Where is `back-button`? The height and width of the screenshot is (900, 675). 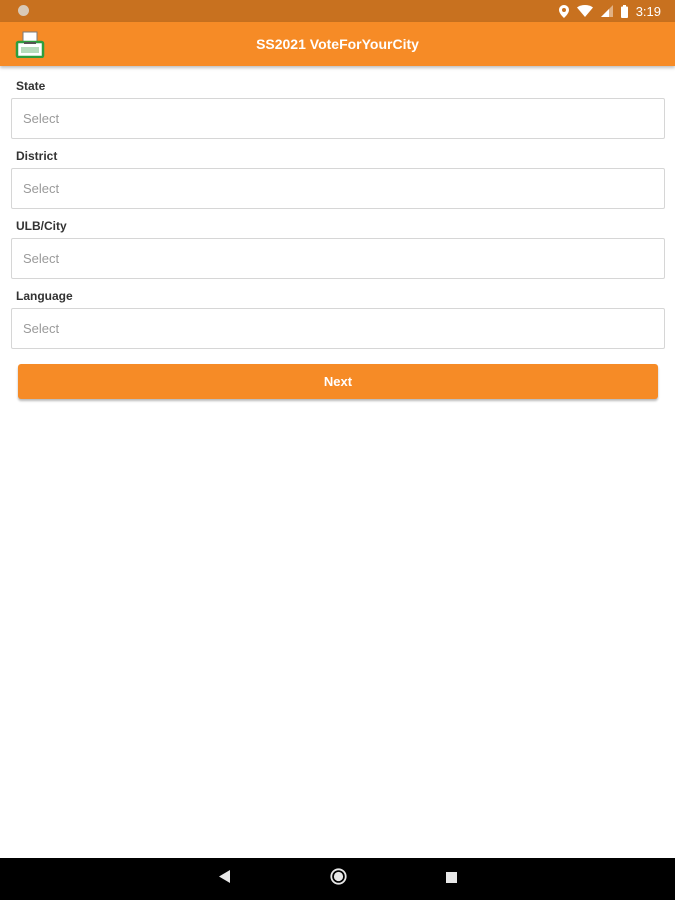 back-button is located at coordinates (225, 879).